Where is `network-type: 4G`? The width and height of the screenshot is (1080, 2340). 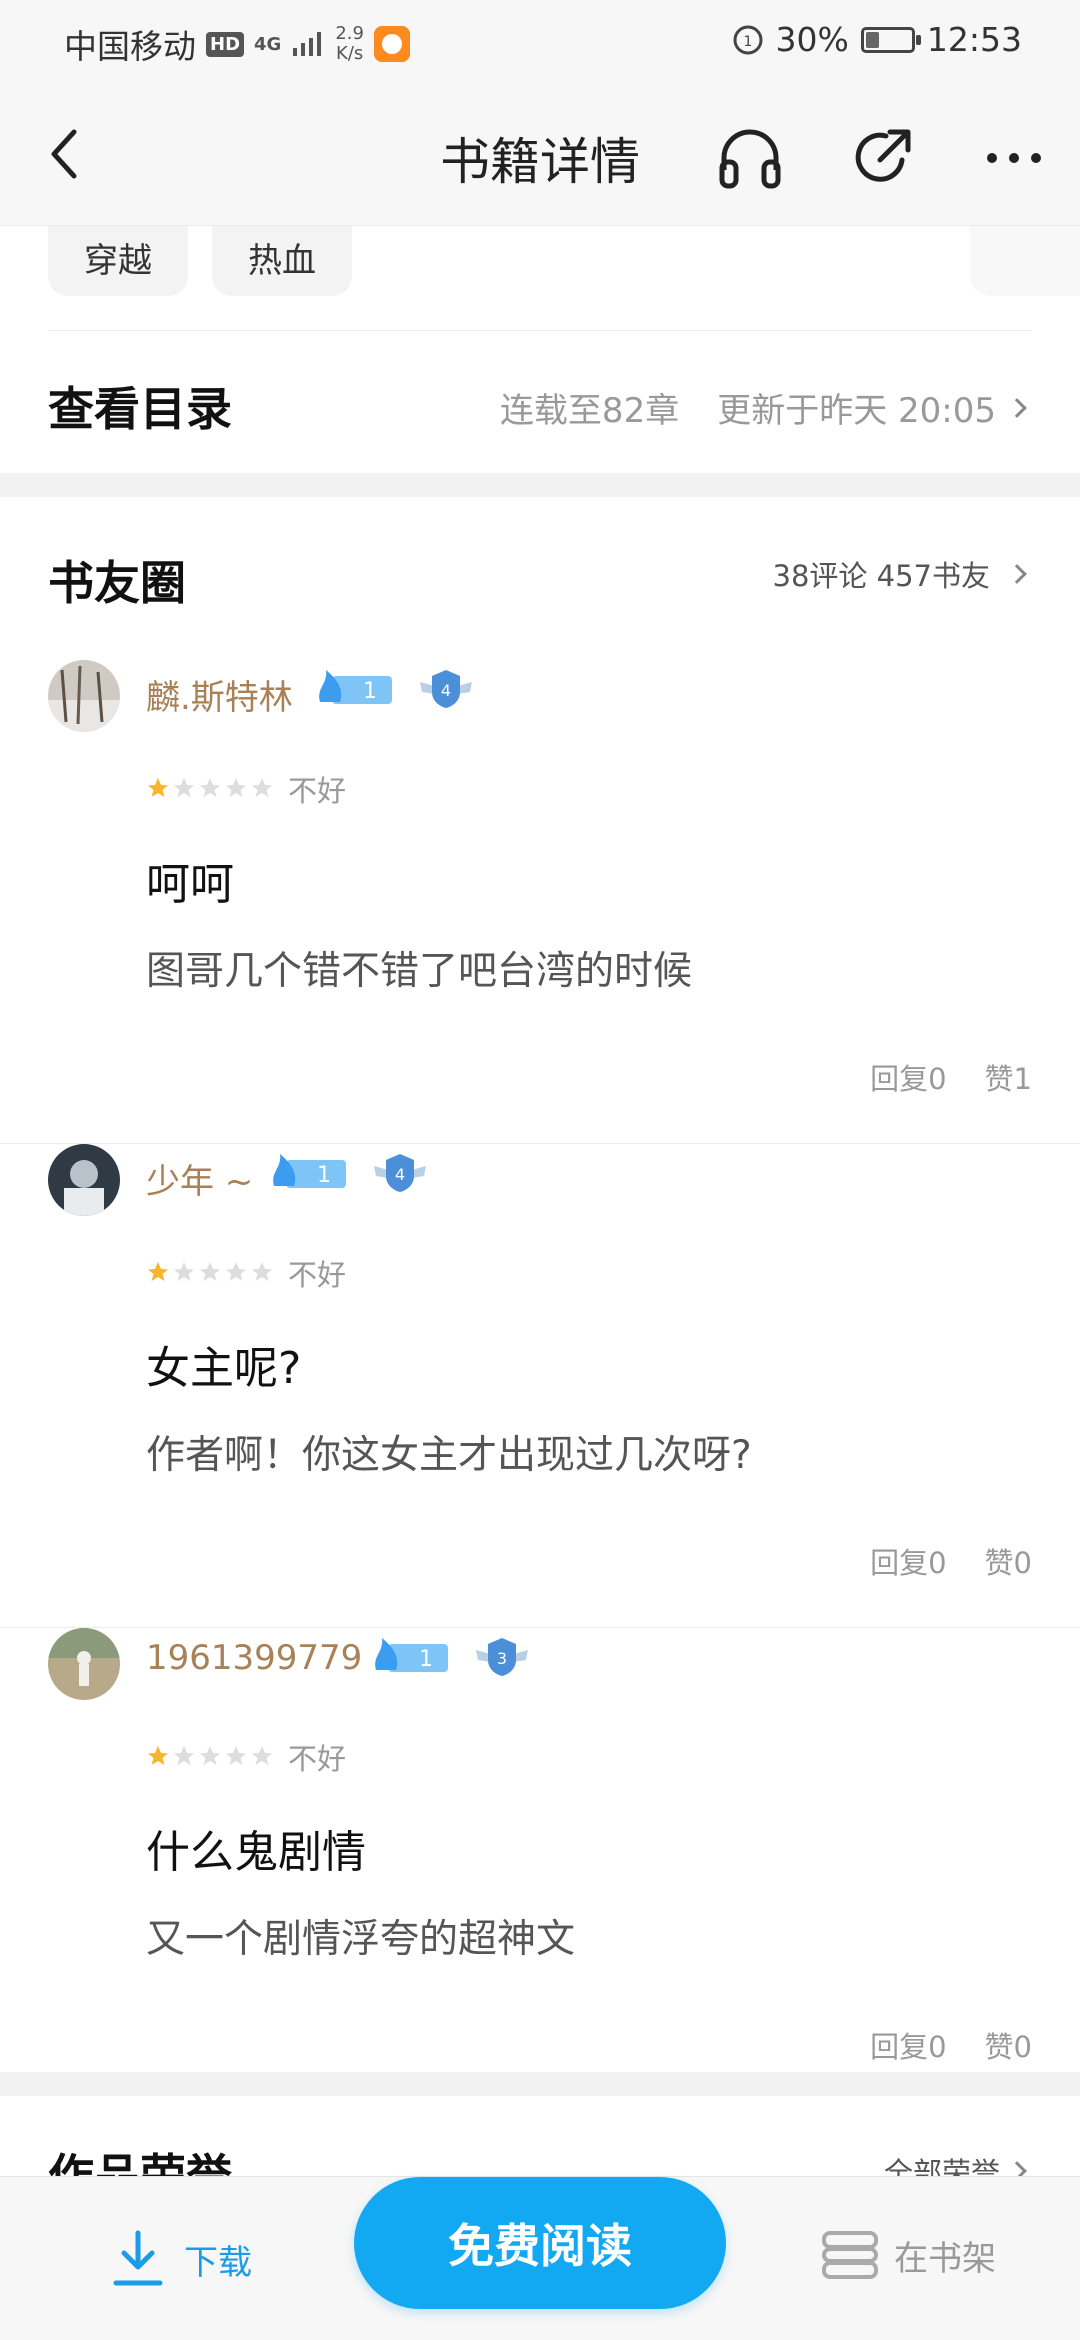
network-type: 4G is located at coordinates (268, 44).